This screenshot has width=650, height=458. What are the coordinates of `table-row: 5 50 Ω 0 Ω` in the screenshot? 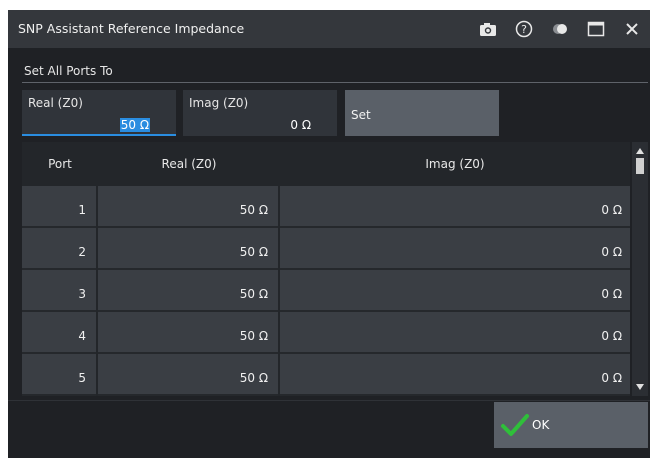 It's located at (326, 375).